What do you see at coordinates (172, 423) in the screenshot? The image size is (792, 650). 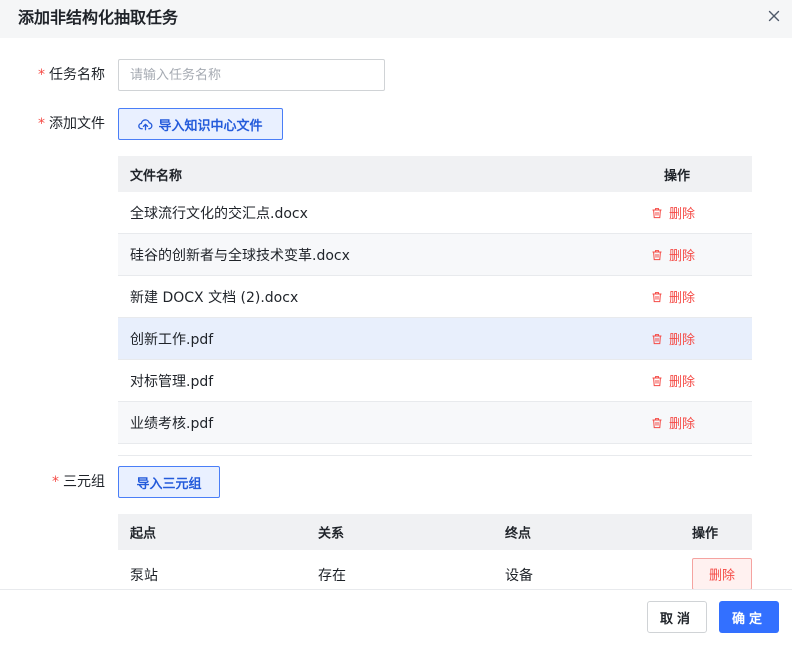 I see `file-name: 业绩考核.pdf` at bounding box center [172, 423].